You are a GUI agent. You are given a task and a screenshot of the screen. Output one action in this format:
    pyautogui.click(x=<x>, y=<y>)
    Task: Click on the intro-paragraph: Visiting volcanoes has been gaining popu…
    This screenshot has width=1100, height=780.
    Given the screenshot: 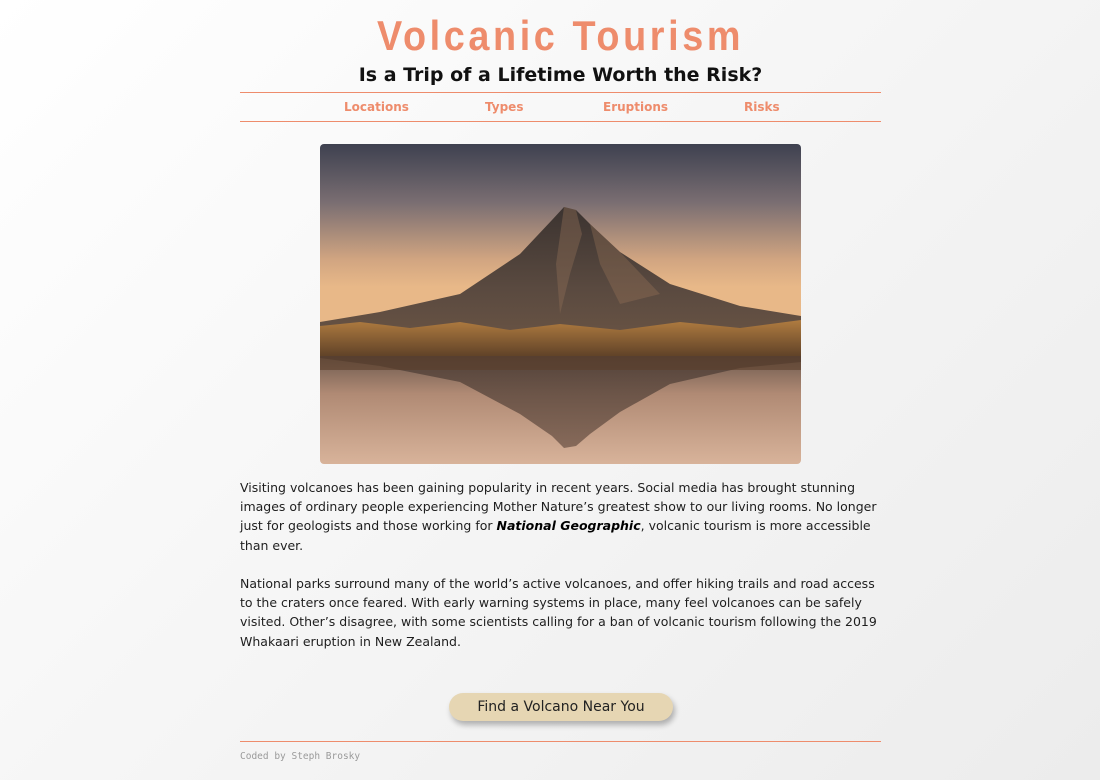 What is the action you would take?
    pyautogui.click(x=560, y=516)
    